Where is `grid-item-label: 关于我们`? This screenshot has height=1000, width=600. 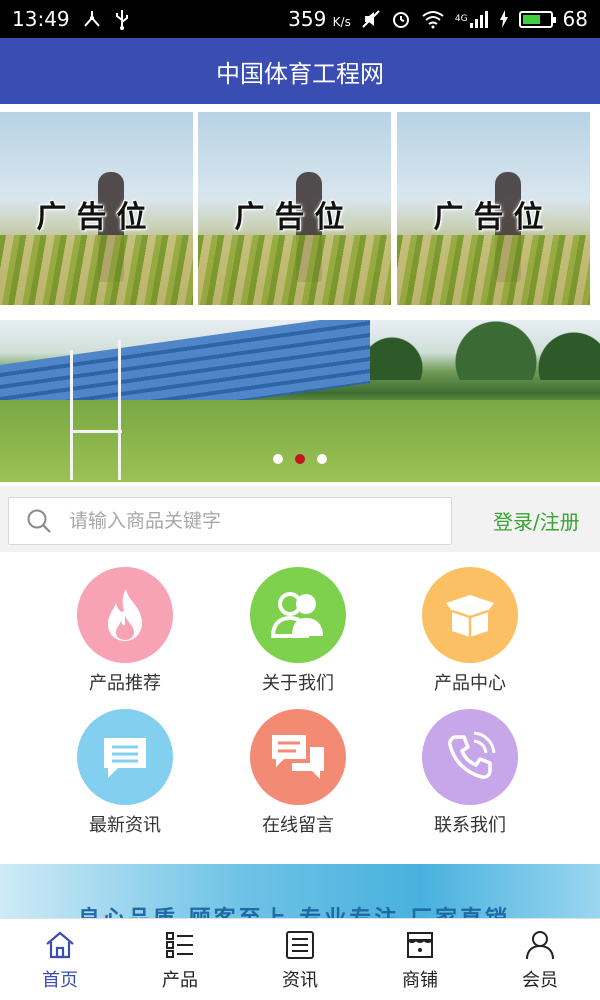
grid-item-label: 关于我们 is located at coordinates (298, 683).